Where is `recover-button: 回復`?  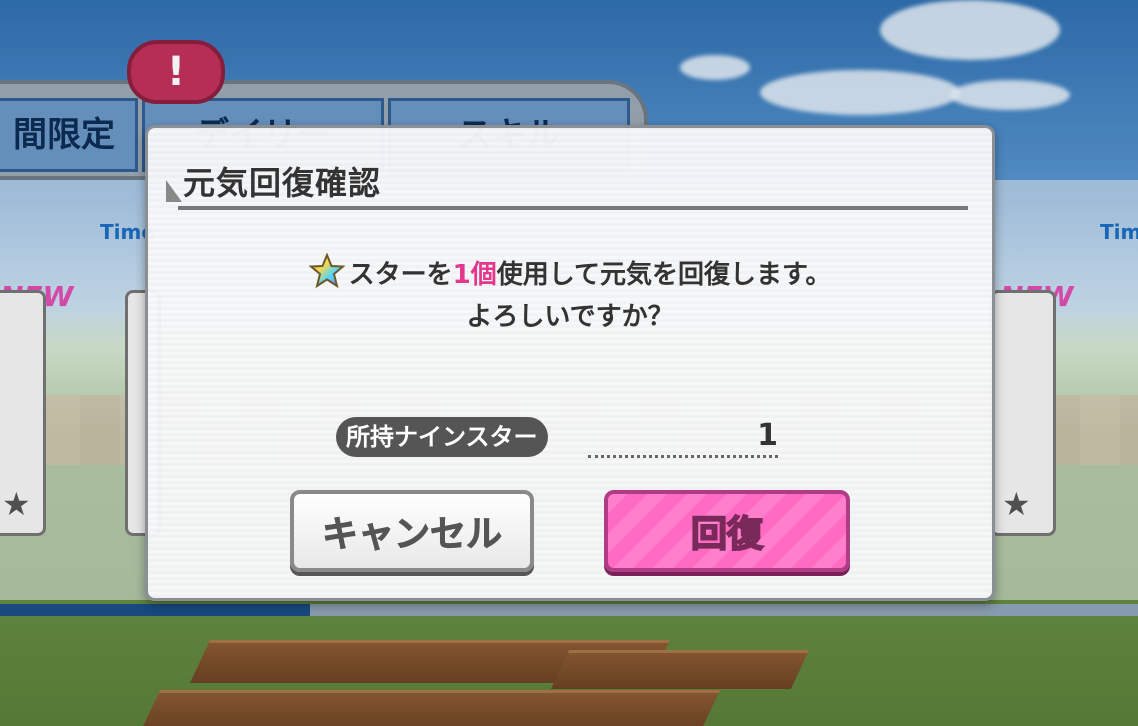
recover-button: 回復 is located at coordinates (727, 531).